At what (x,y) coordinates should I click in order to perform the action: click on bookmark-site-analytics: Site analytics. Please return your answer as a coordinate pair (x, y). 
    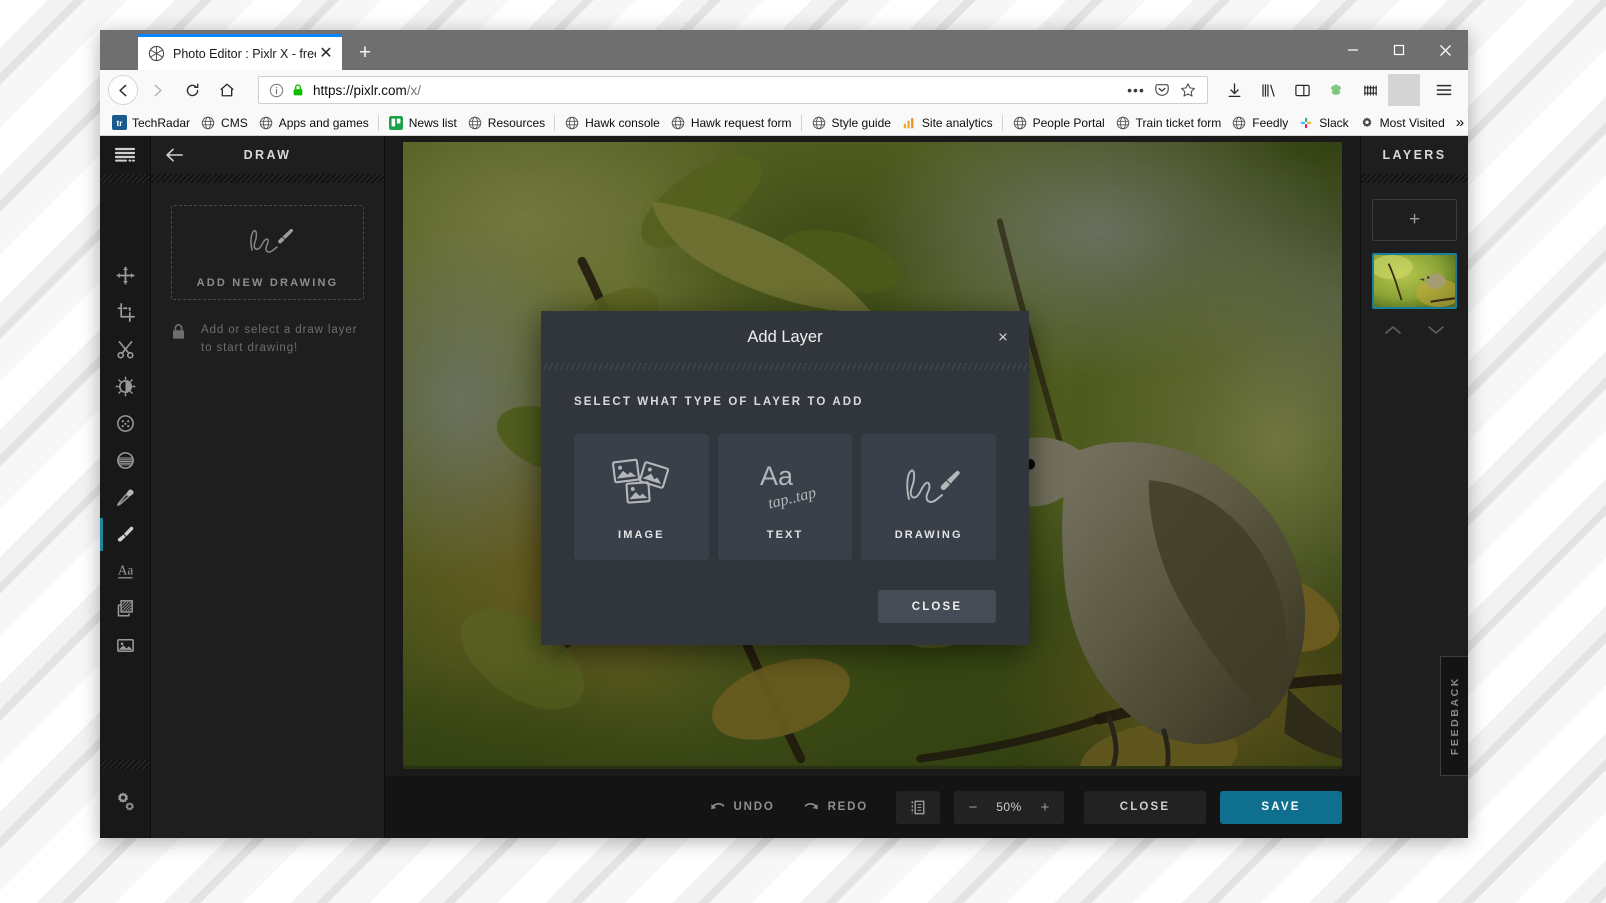
    Looking at the image, I should click on (947, 123).